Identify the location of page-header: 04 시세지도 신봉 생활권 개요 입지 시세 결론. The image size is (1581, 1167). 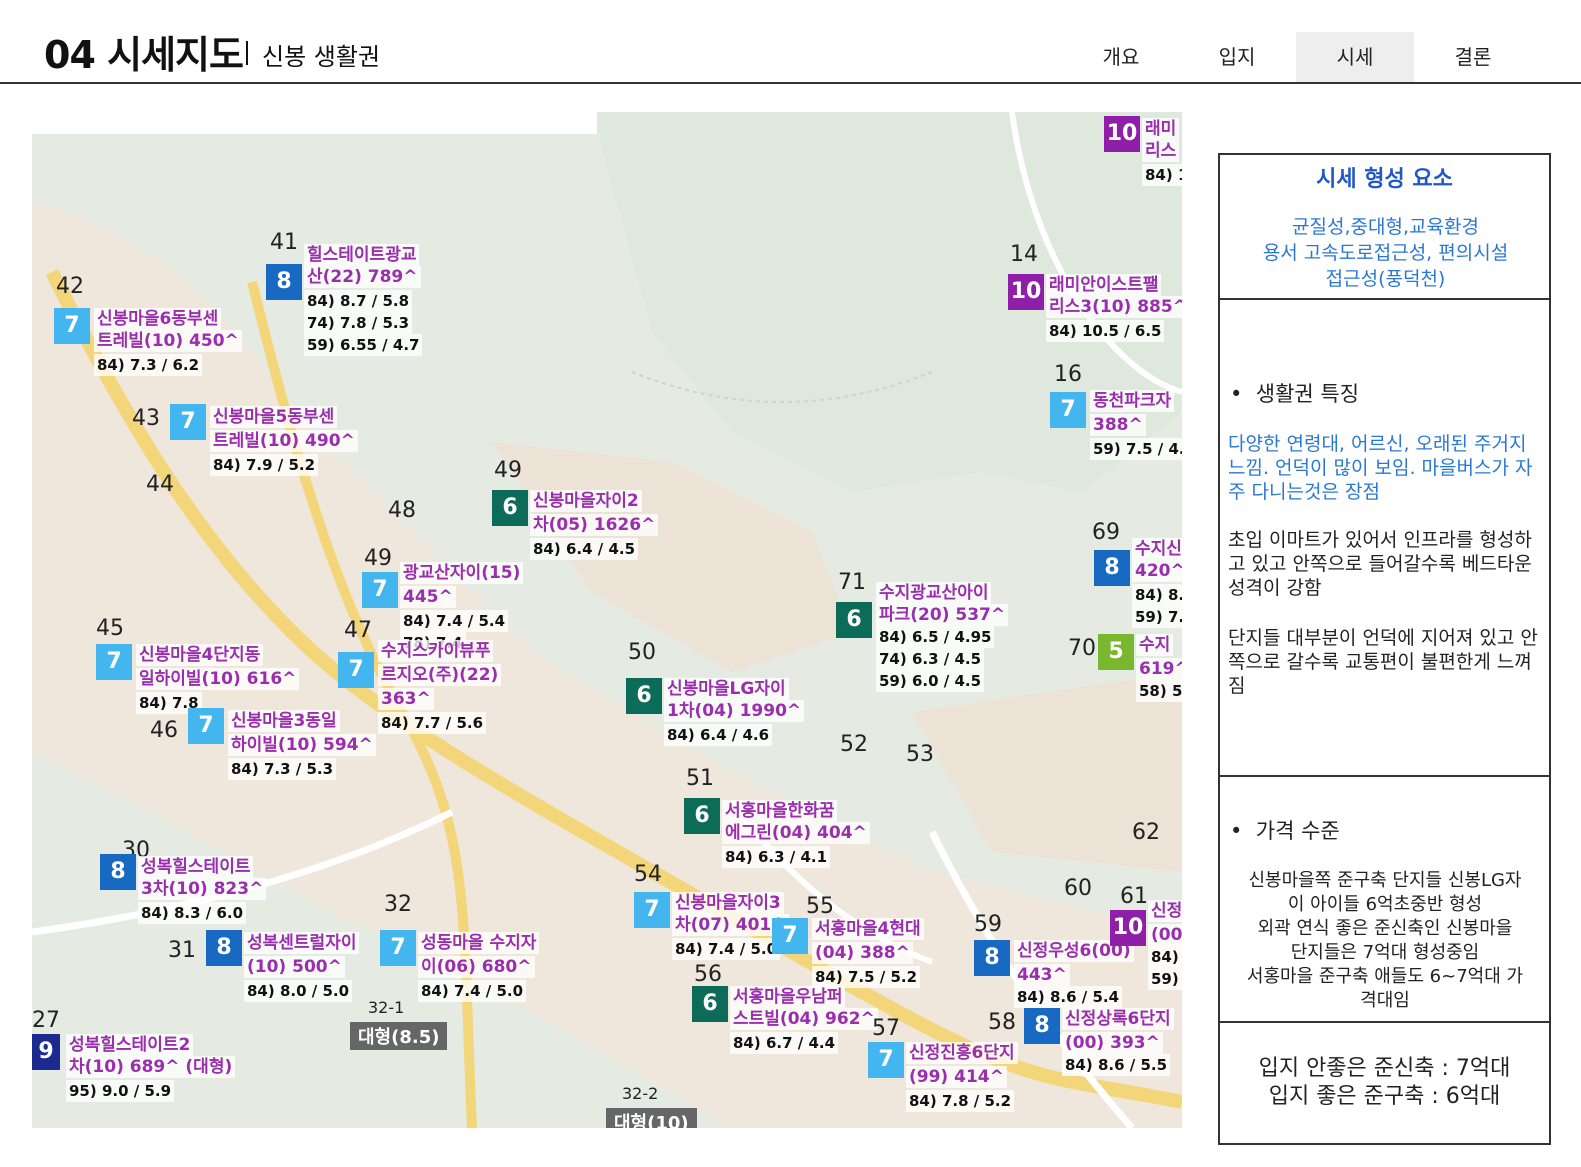
(790, 42).